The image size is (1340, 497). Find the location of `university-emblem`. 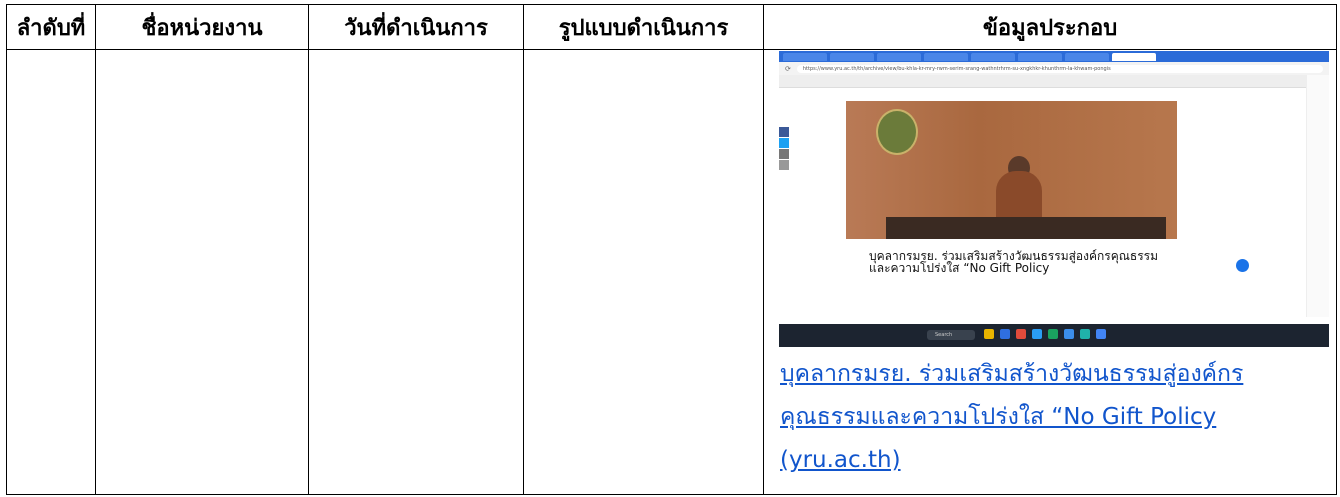

university-emblem is located at coordinates (897, 132).